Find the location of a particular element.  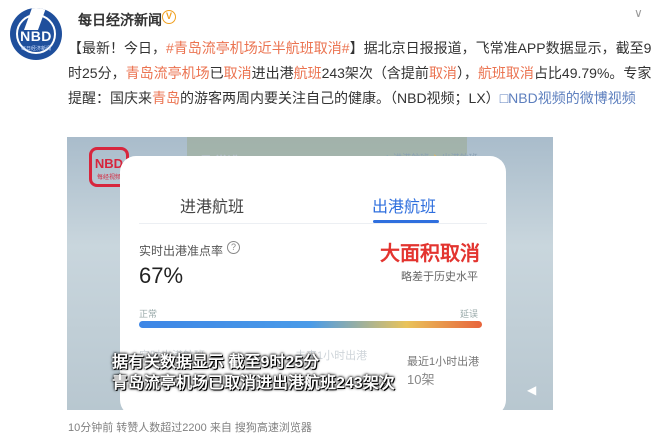

video-link-icon: □ is located at coordinates (504, 98).